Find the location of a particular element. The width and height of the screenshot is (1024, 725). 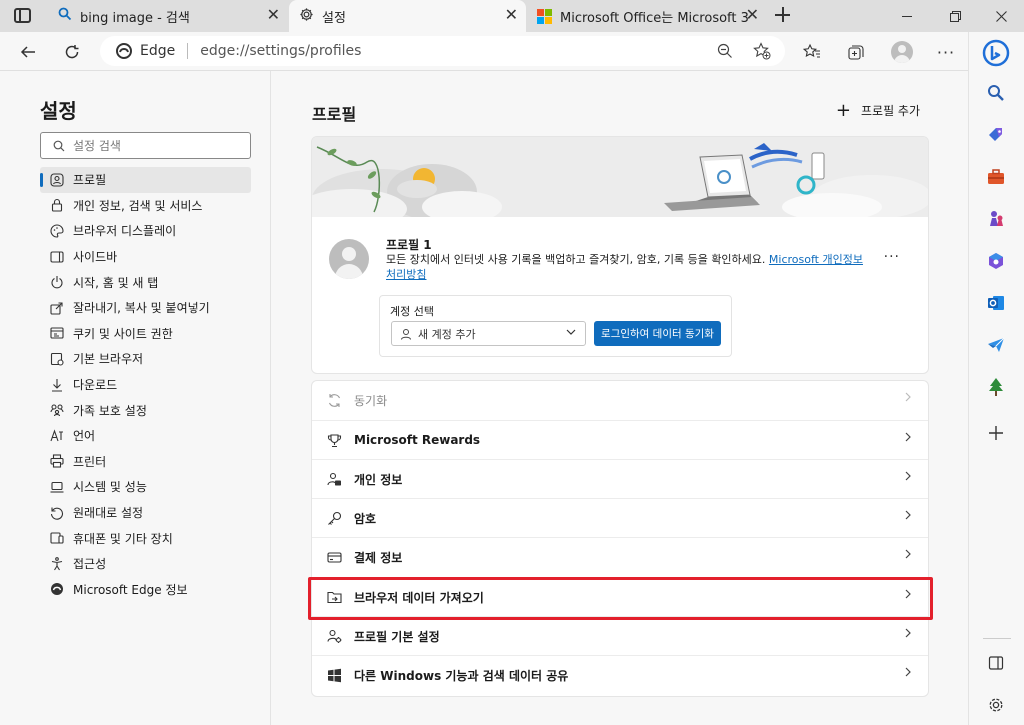

tab-actions-icon is located at coordinates (22, 15).